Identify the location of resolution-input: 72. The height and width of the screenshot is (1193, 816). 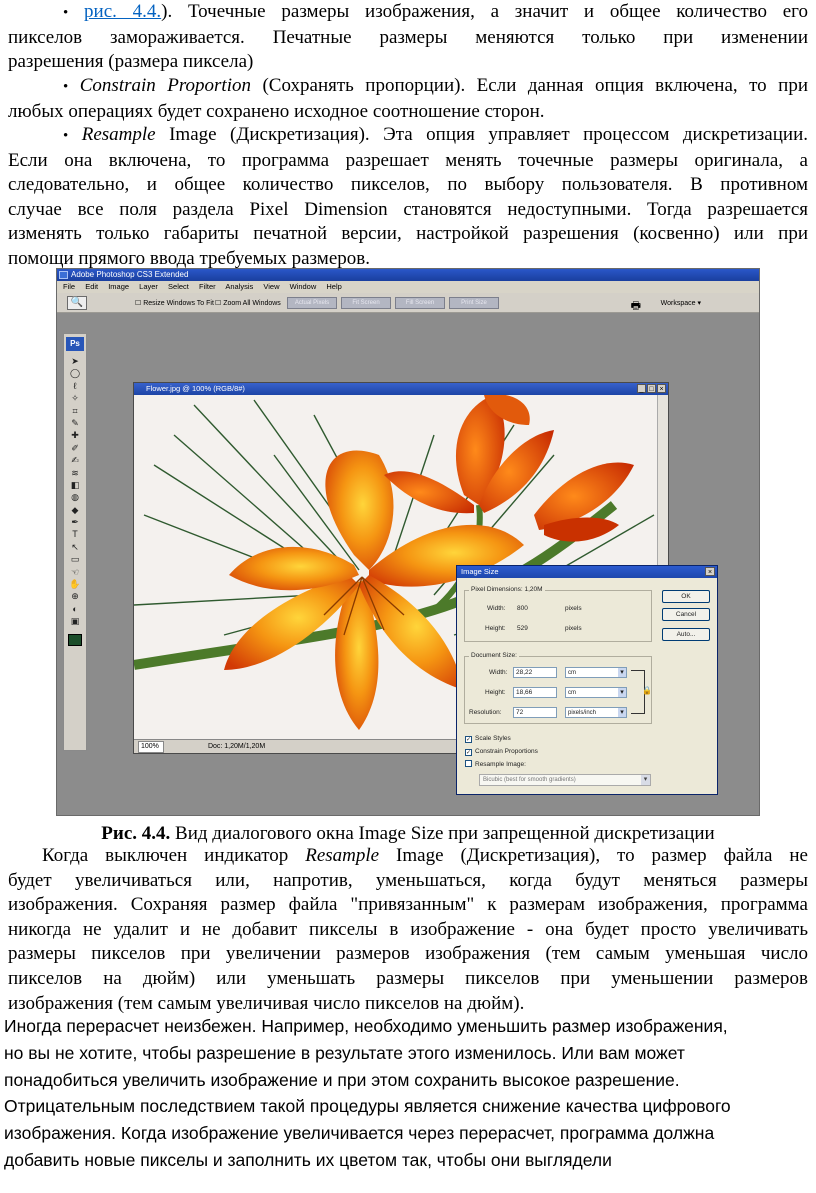
(535, 712).